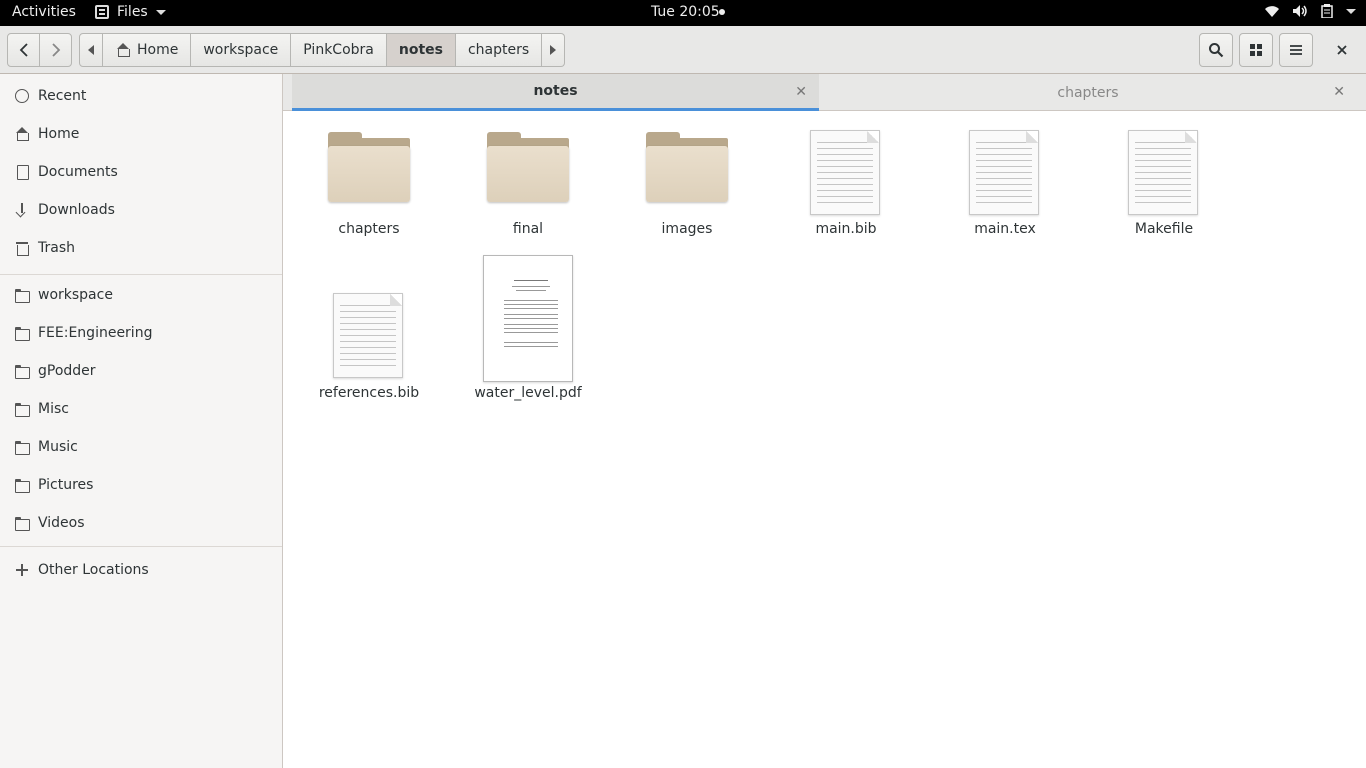 Image resolution: width=1366 pixels, height=768 pixels. What do you see at coordinates (95, 333) in the screenshot?
I see `sidebar-item-label: FEE:Engineering` at bounding box center [95, 333].